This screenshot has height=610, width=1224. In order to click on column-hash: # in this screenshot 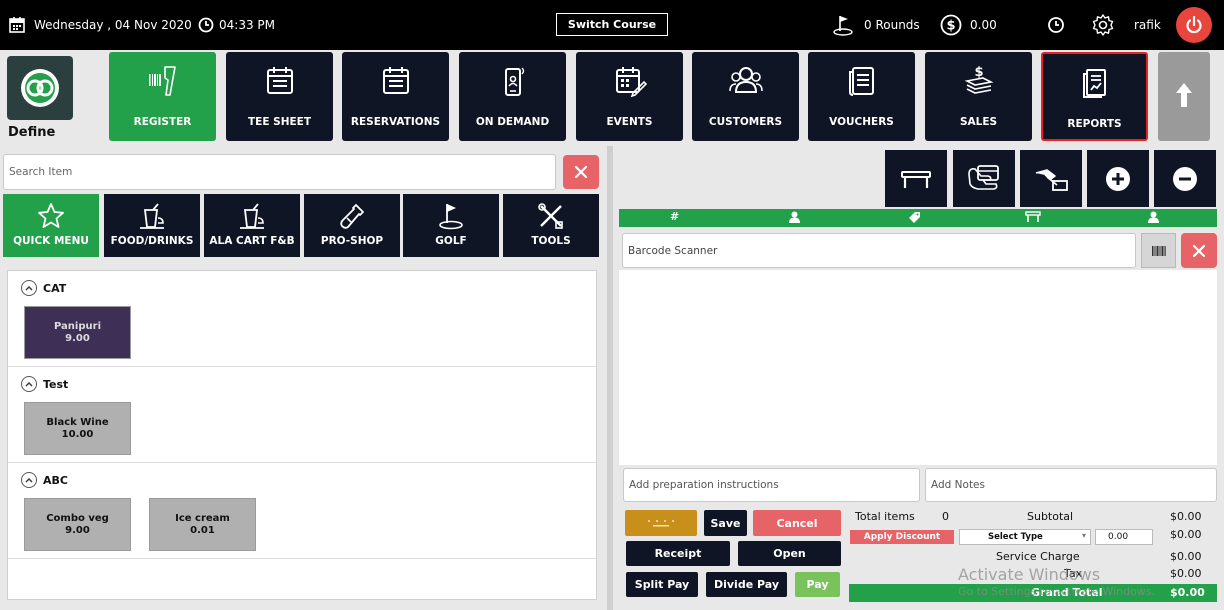, I will do `click(675, 216)`.